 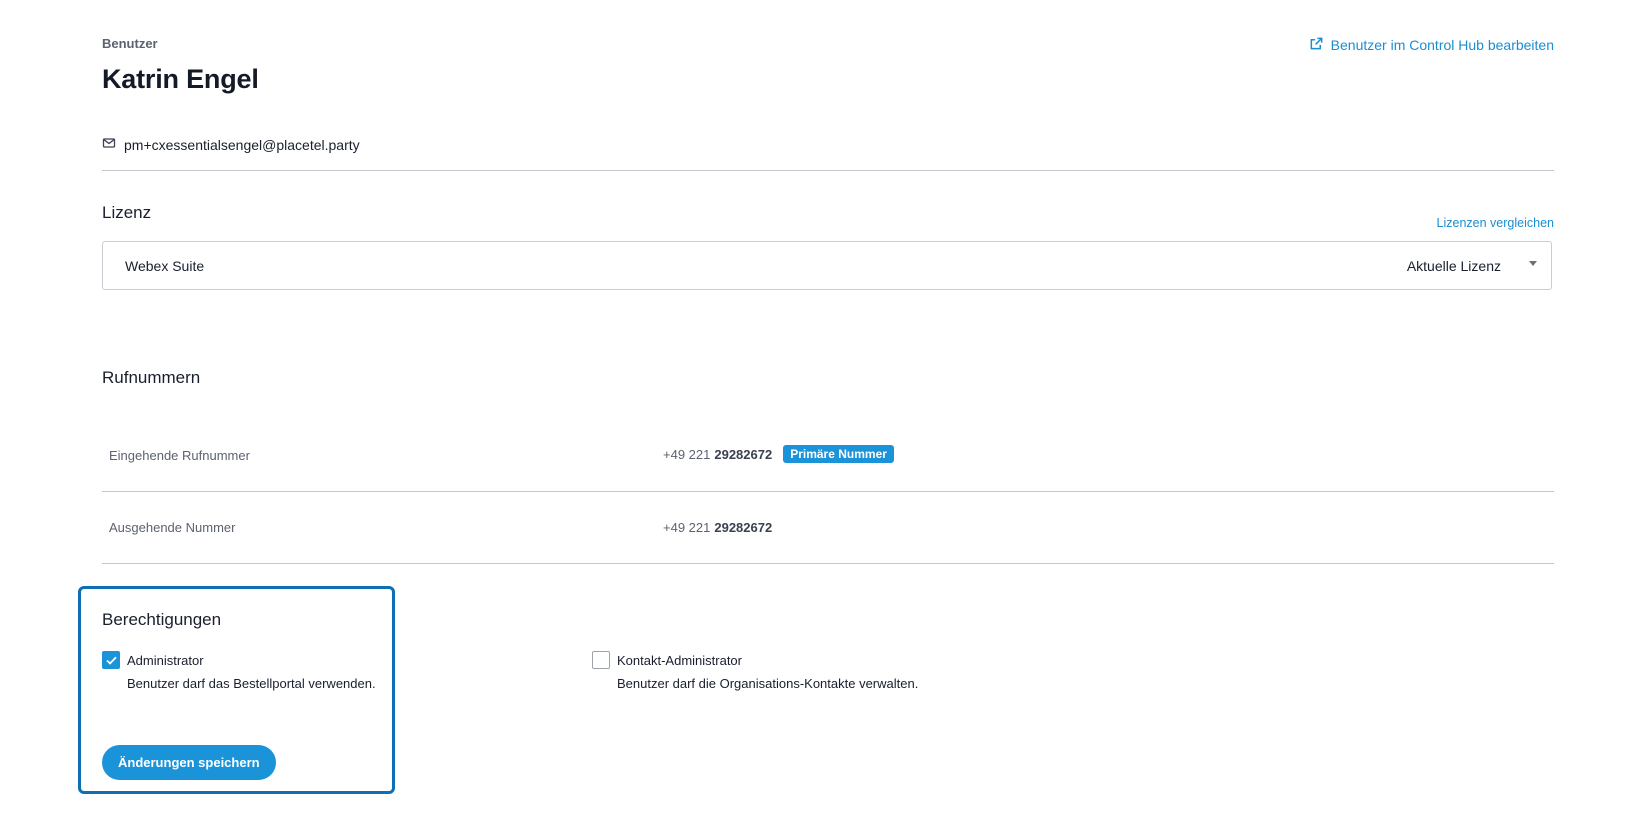 I want to click on numbers-bottom-divider, so click(x=828, y=563).